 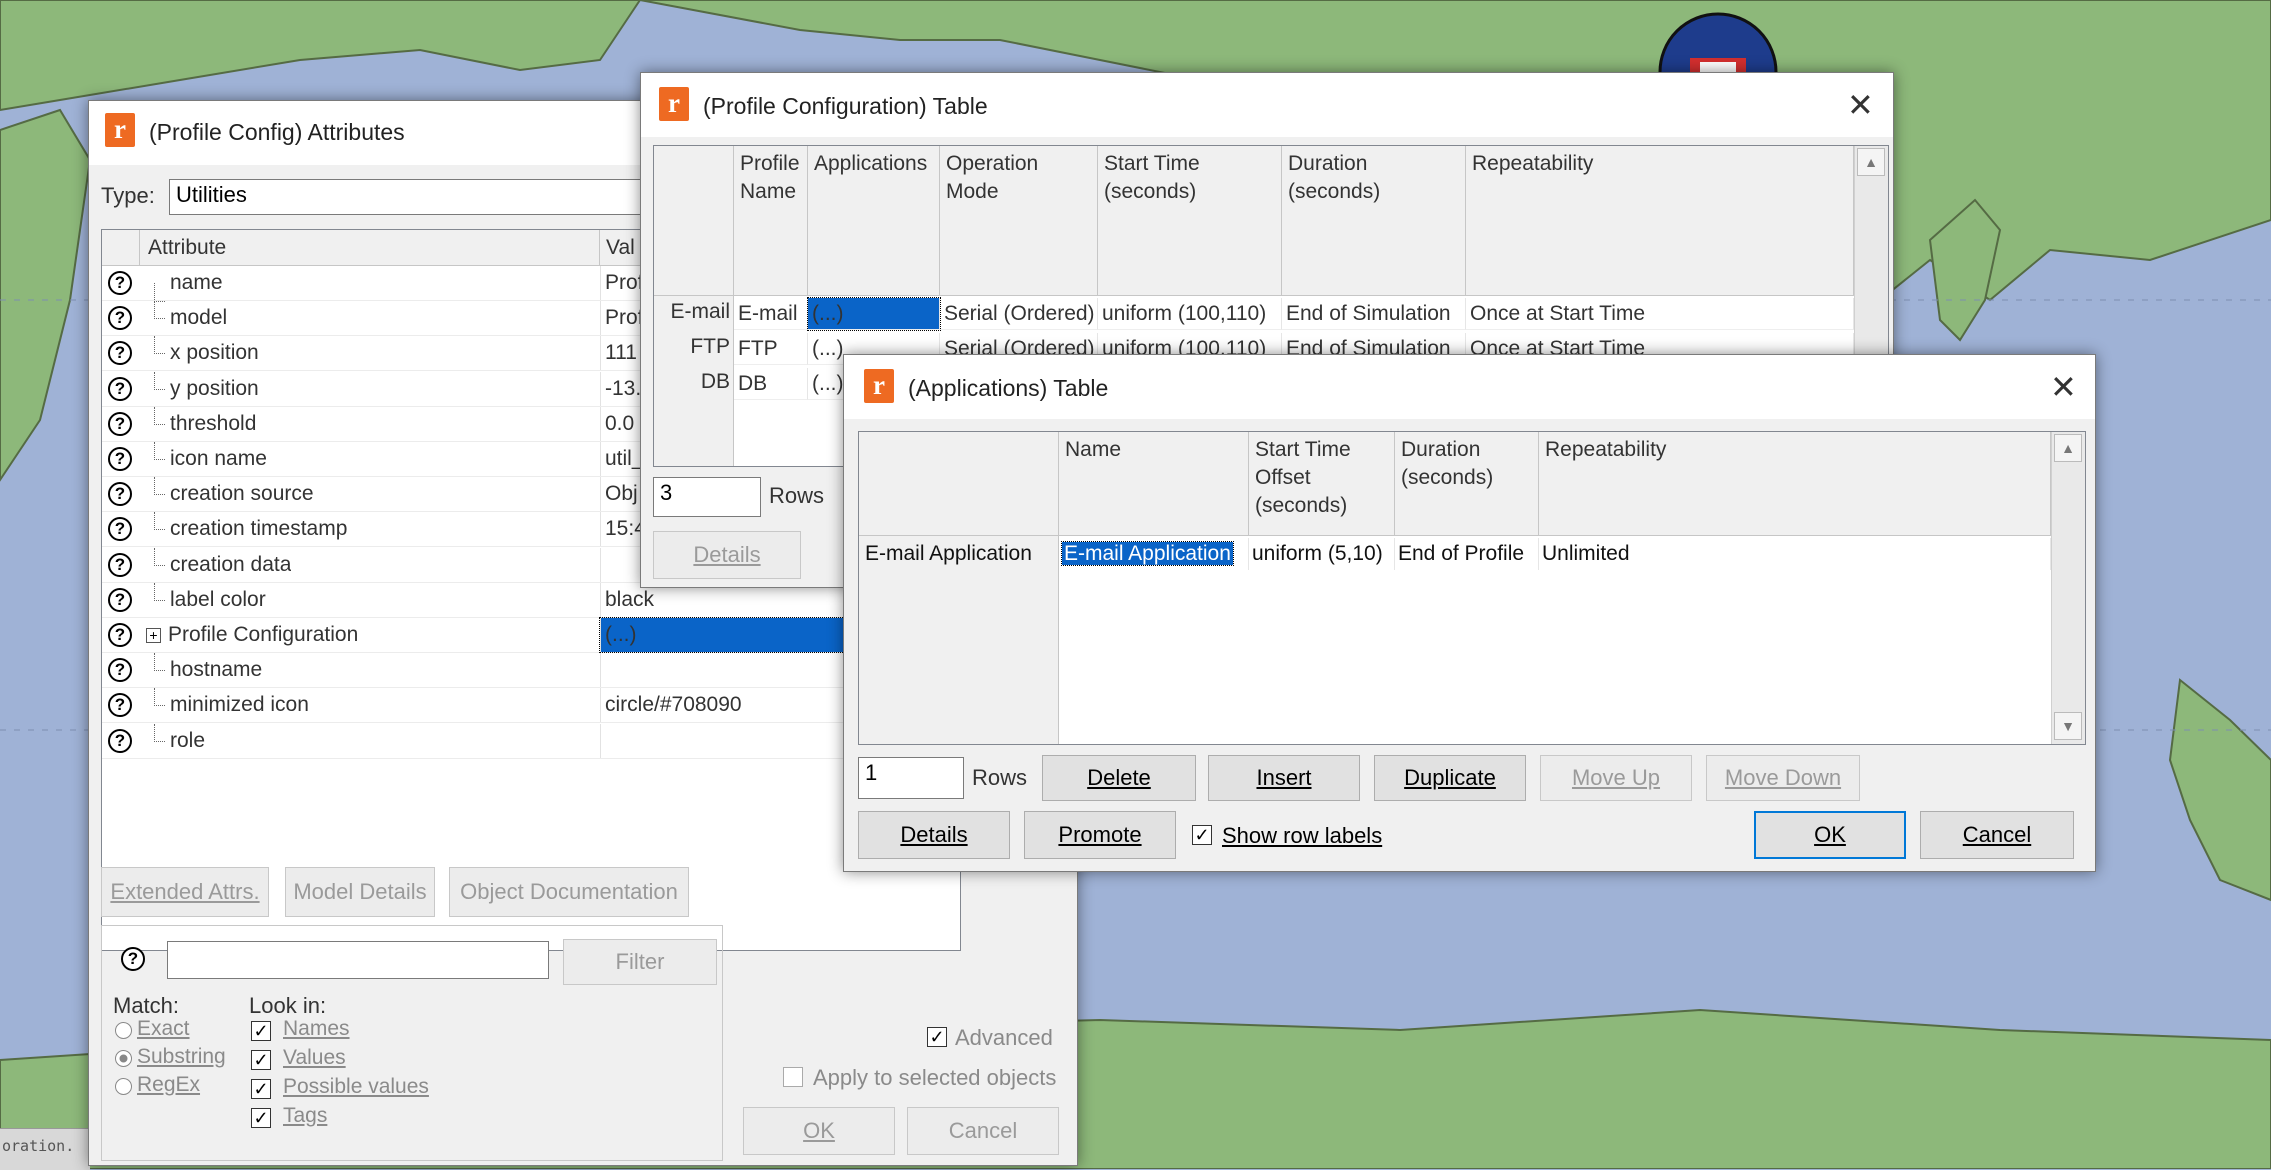 I want to click on attribute-name: name, so click(x=196, y=282).